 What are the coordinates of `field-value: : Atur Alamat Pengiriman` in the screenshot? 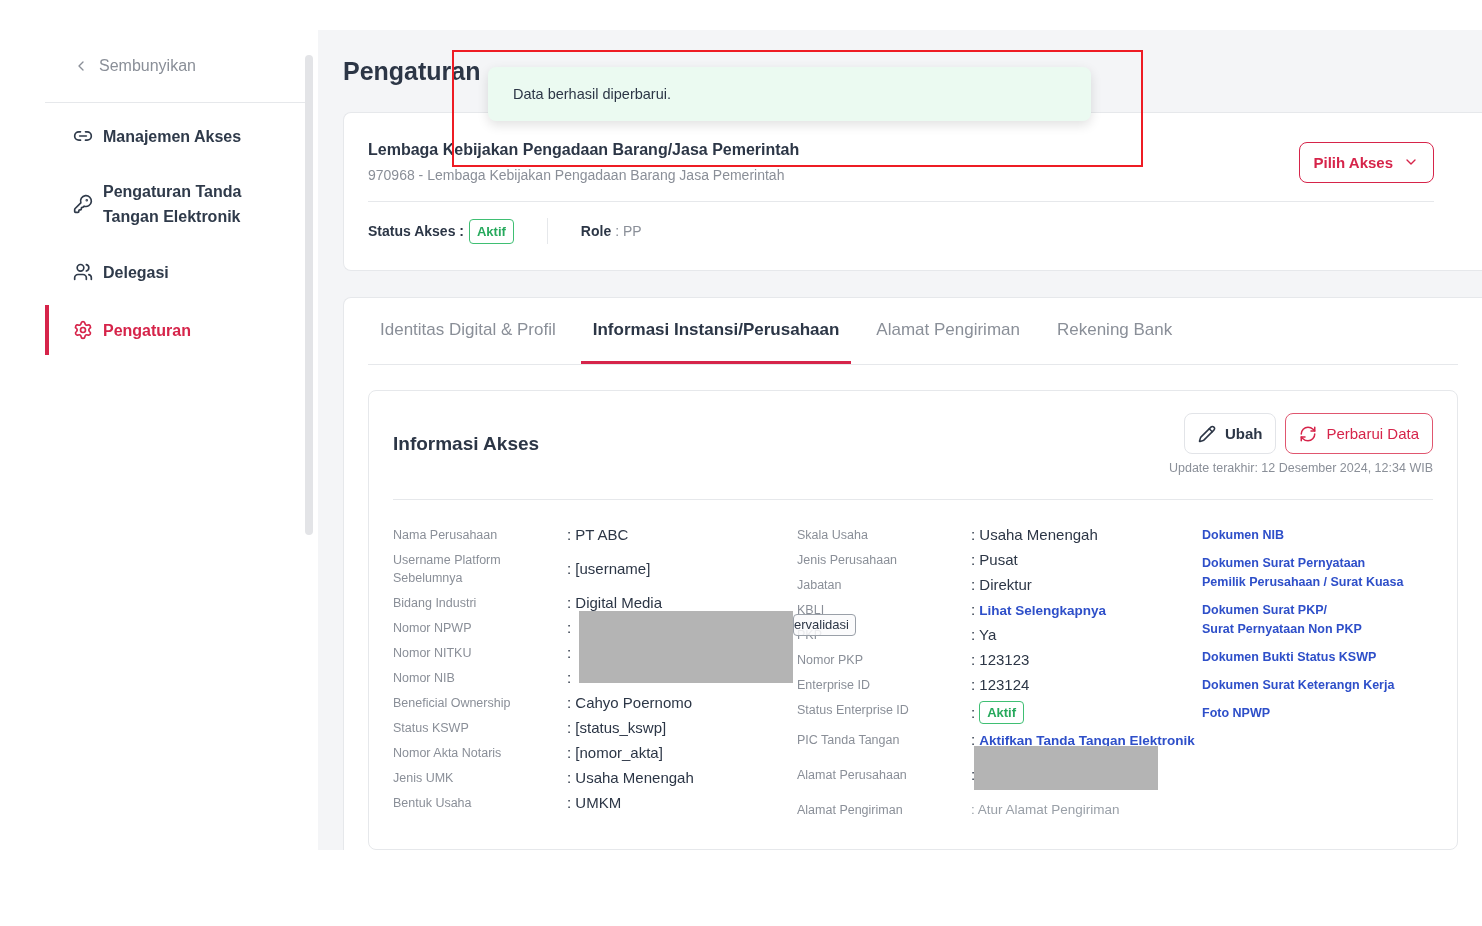 It's located at (1045, 810).